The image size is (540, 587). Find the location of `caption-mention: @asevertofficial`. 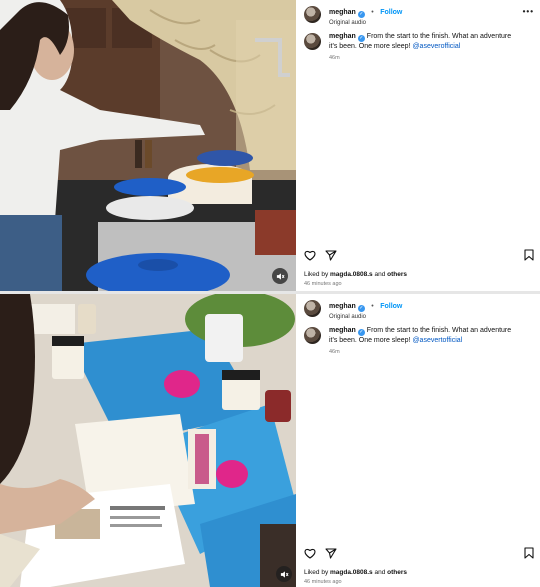

caption-mention: @asevertofficial is located at coordinates (437, 340).